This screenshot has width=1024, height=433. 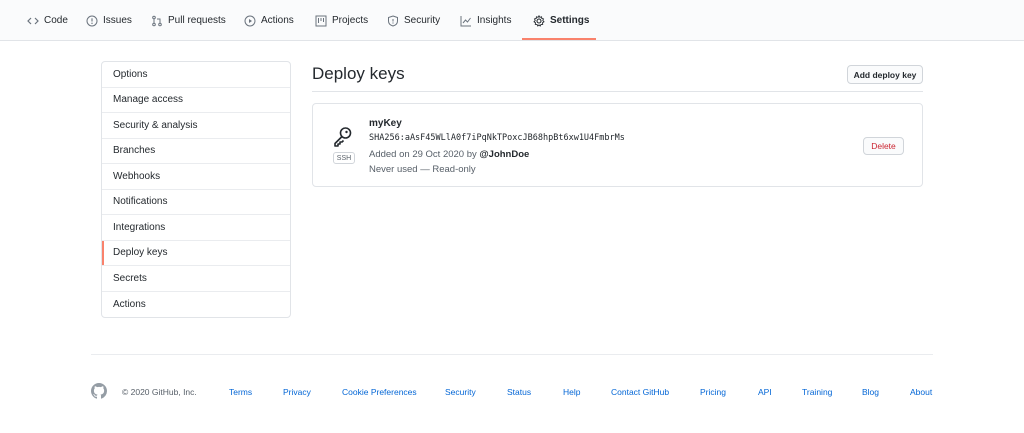 What do you see at coordinates (240, 392) in the screenshot?
I see `footer-link-terms: Terms` at bounding box center [240, 392].